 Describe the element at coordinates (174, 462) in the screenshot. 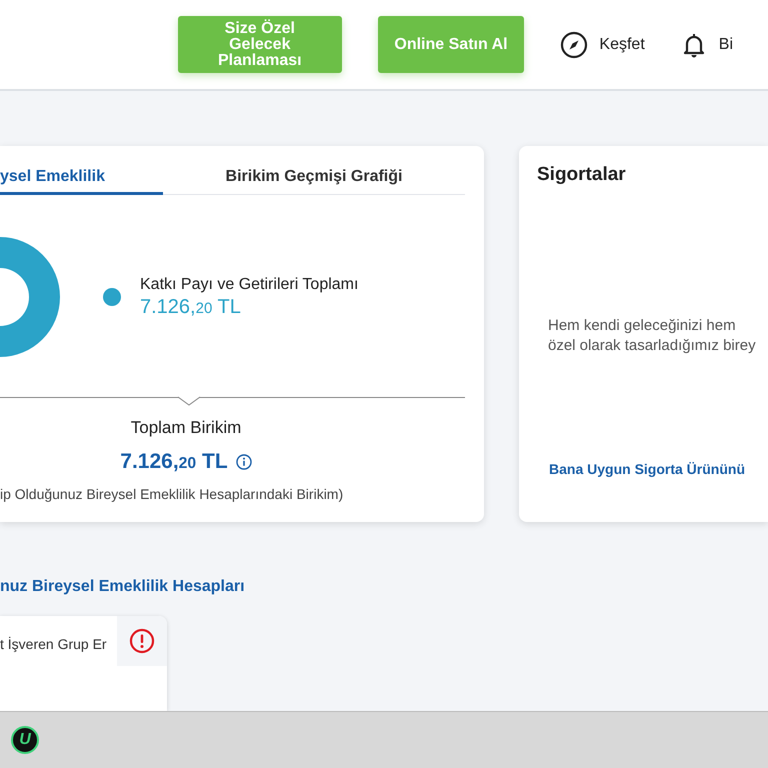

I see `total-amount: 7.126,20 TL` at that location.